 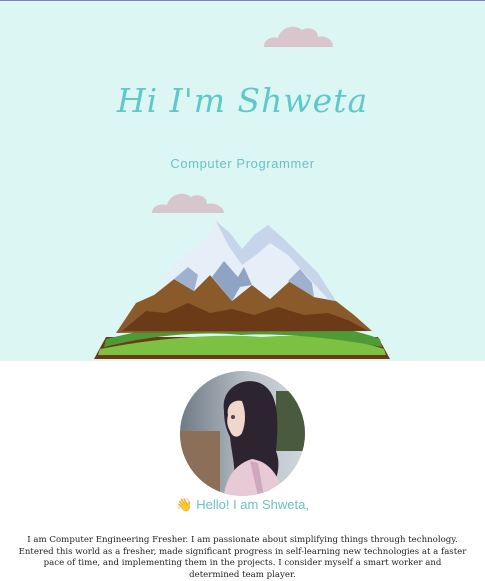 I want to click on greeting-text: 👋 Hello! I am Shweta,, so click(x=242, y=505).